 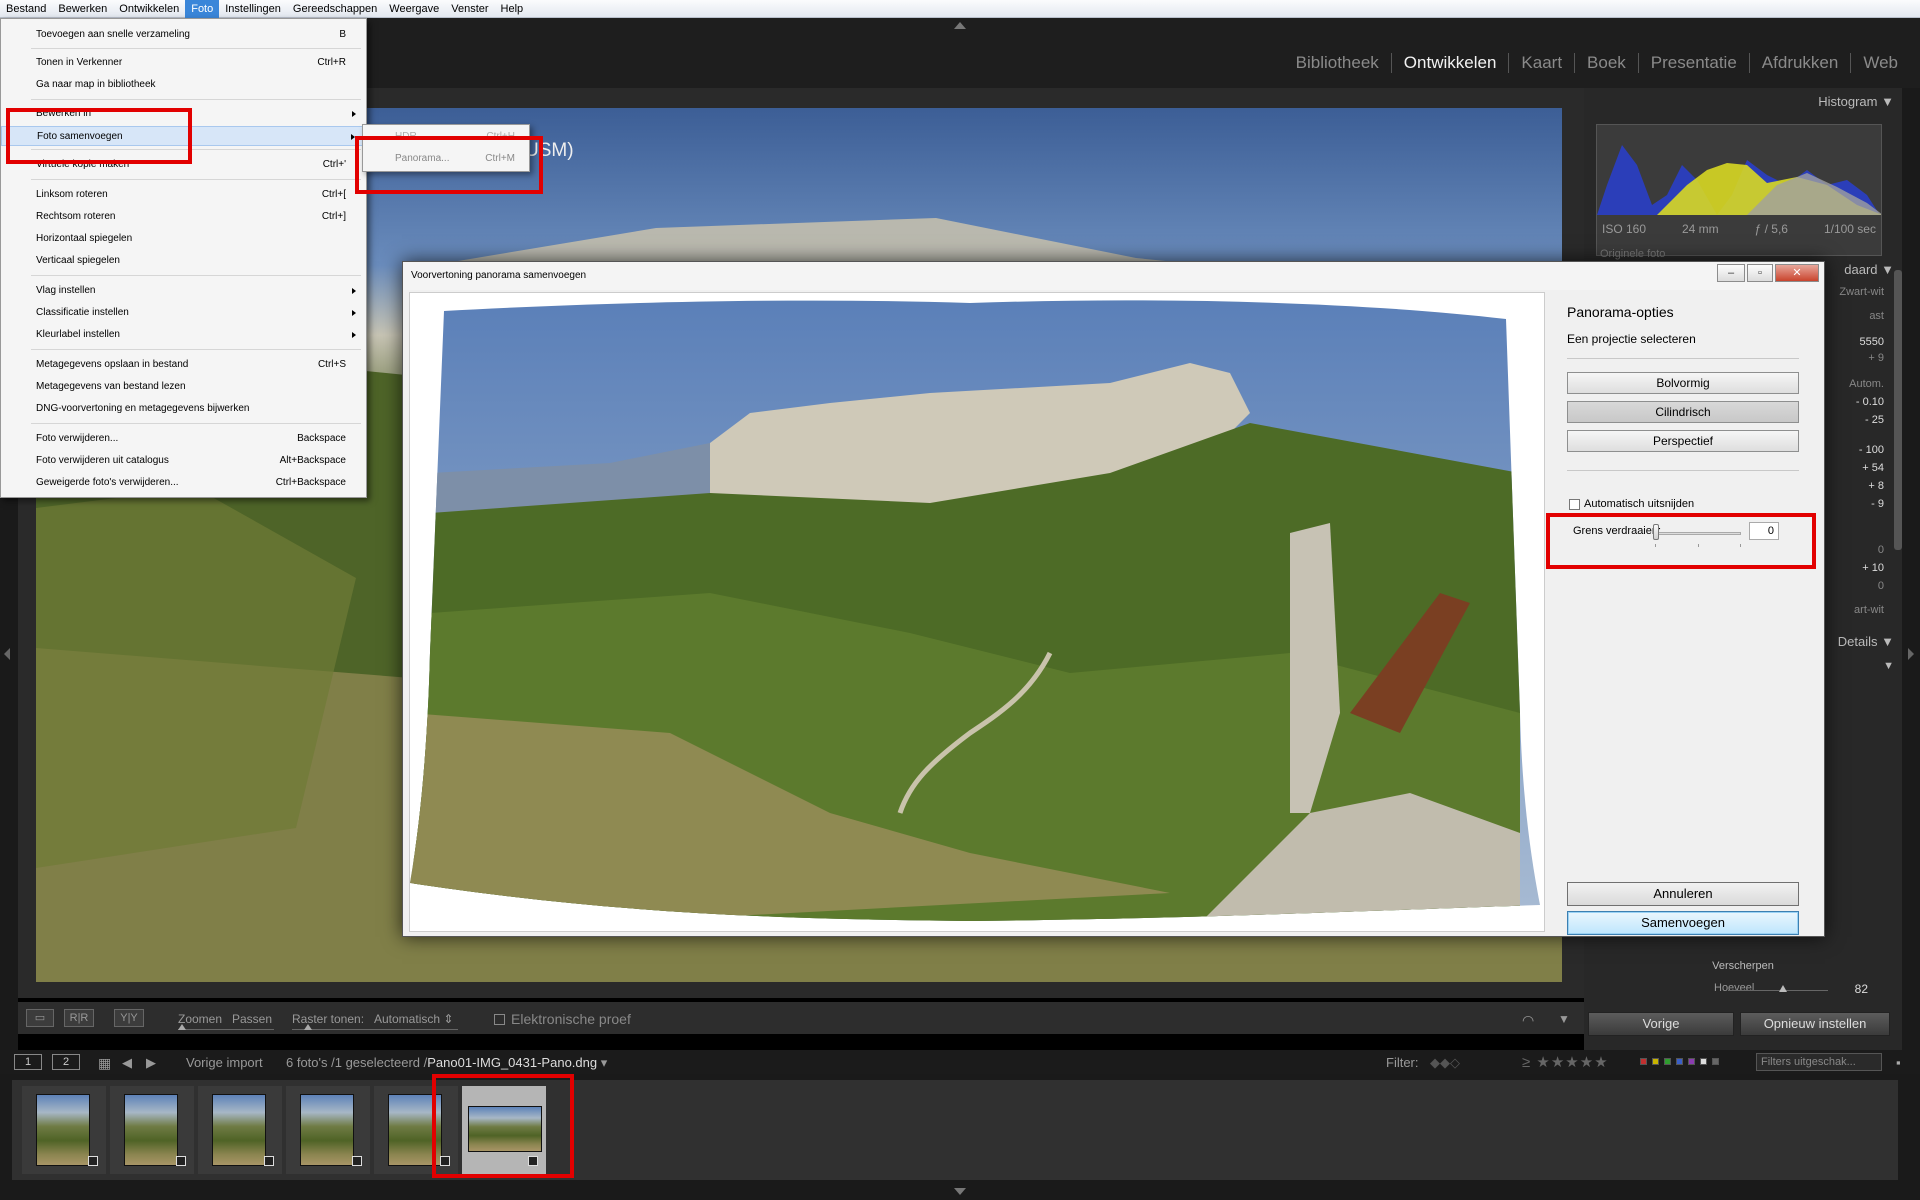 What do you see at coordinates (1898, 1062) in the screenshot?
I see `filmstrip-lock-icon: ▪` at bounding box center [1898, 1062].